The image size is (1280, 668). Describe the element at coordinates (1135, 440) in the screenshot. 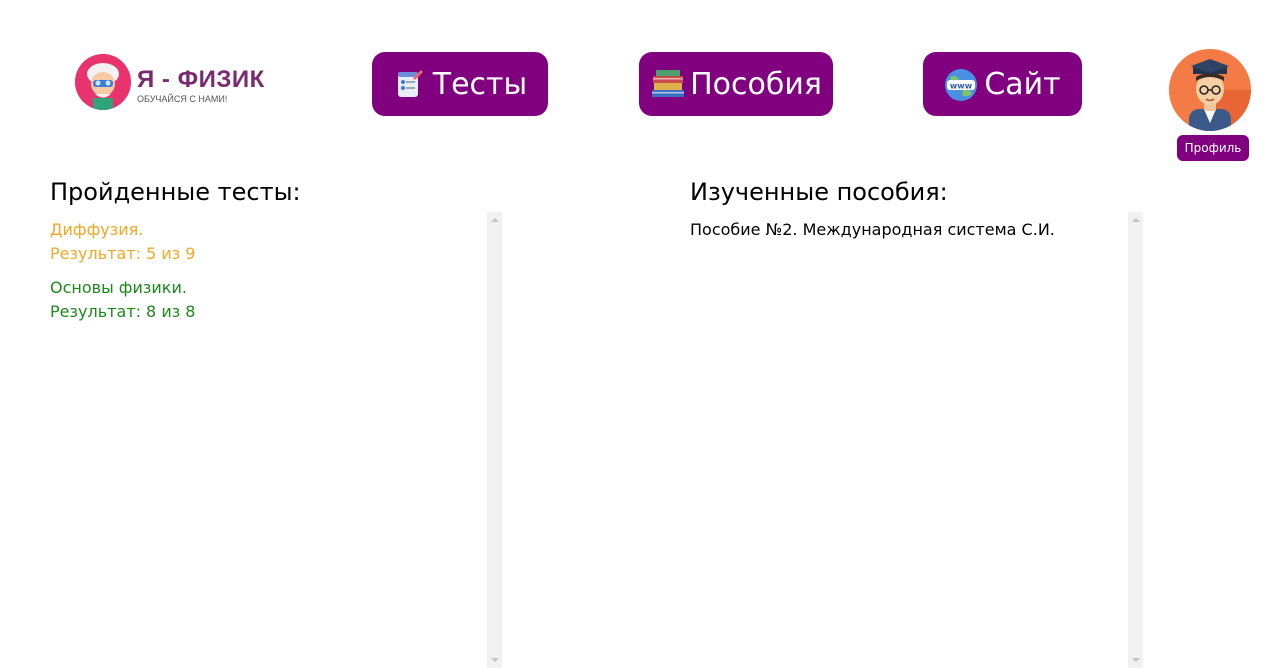

I see `studied-manuals-scrollbar` at that location.